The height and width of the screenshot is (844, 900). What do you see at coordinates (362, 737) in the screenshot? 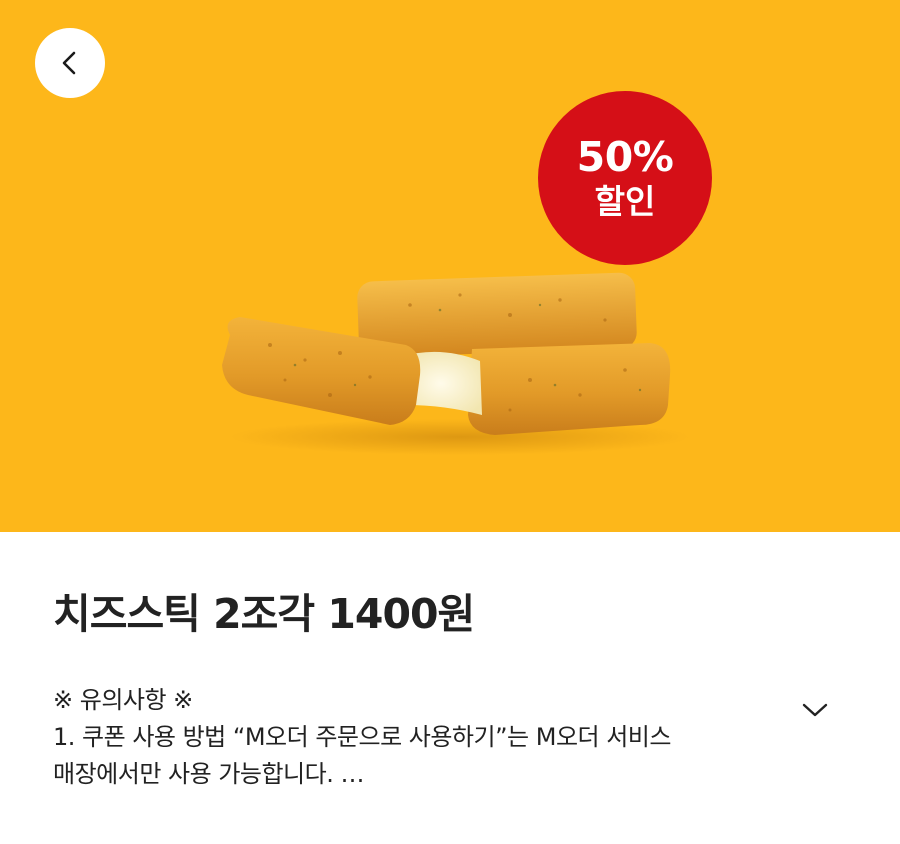
I see `notice-line-1: 1. 쿠폰 사용 방법 “M오더 주문으로 사용하기”는 M오더 서비스` at bounding box center [362, 737].